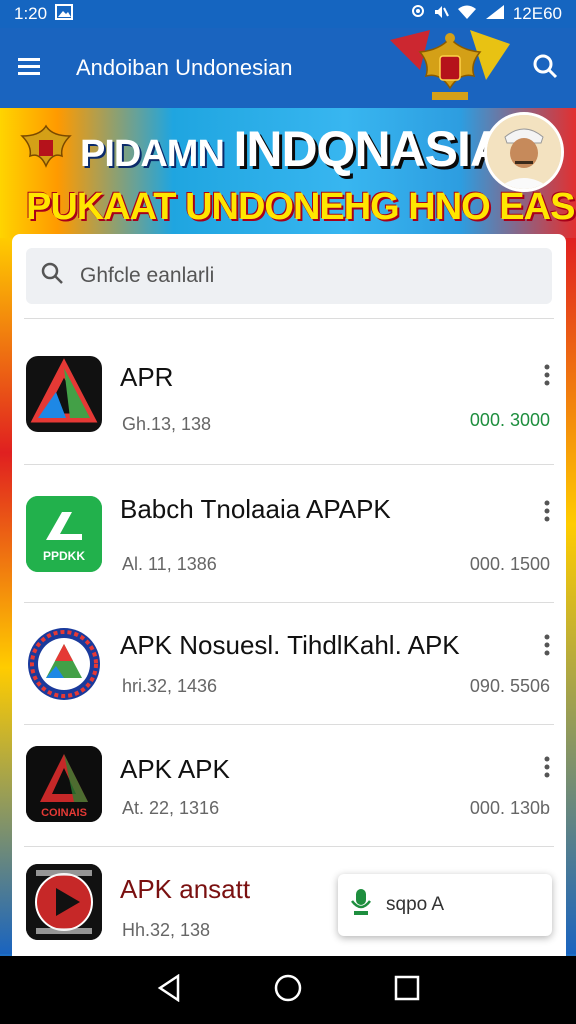 The width and height of the screenshot is (576, 1024). I want to click on navigation-bar, so click(288, 990).